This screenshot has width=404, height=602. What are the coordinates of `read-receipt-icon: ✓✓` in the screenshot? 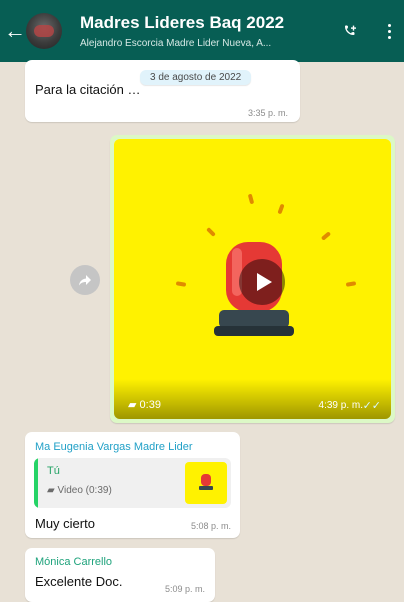 It's located at (371, 406).